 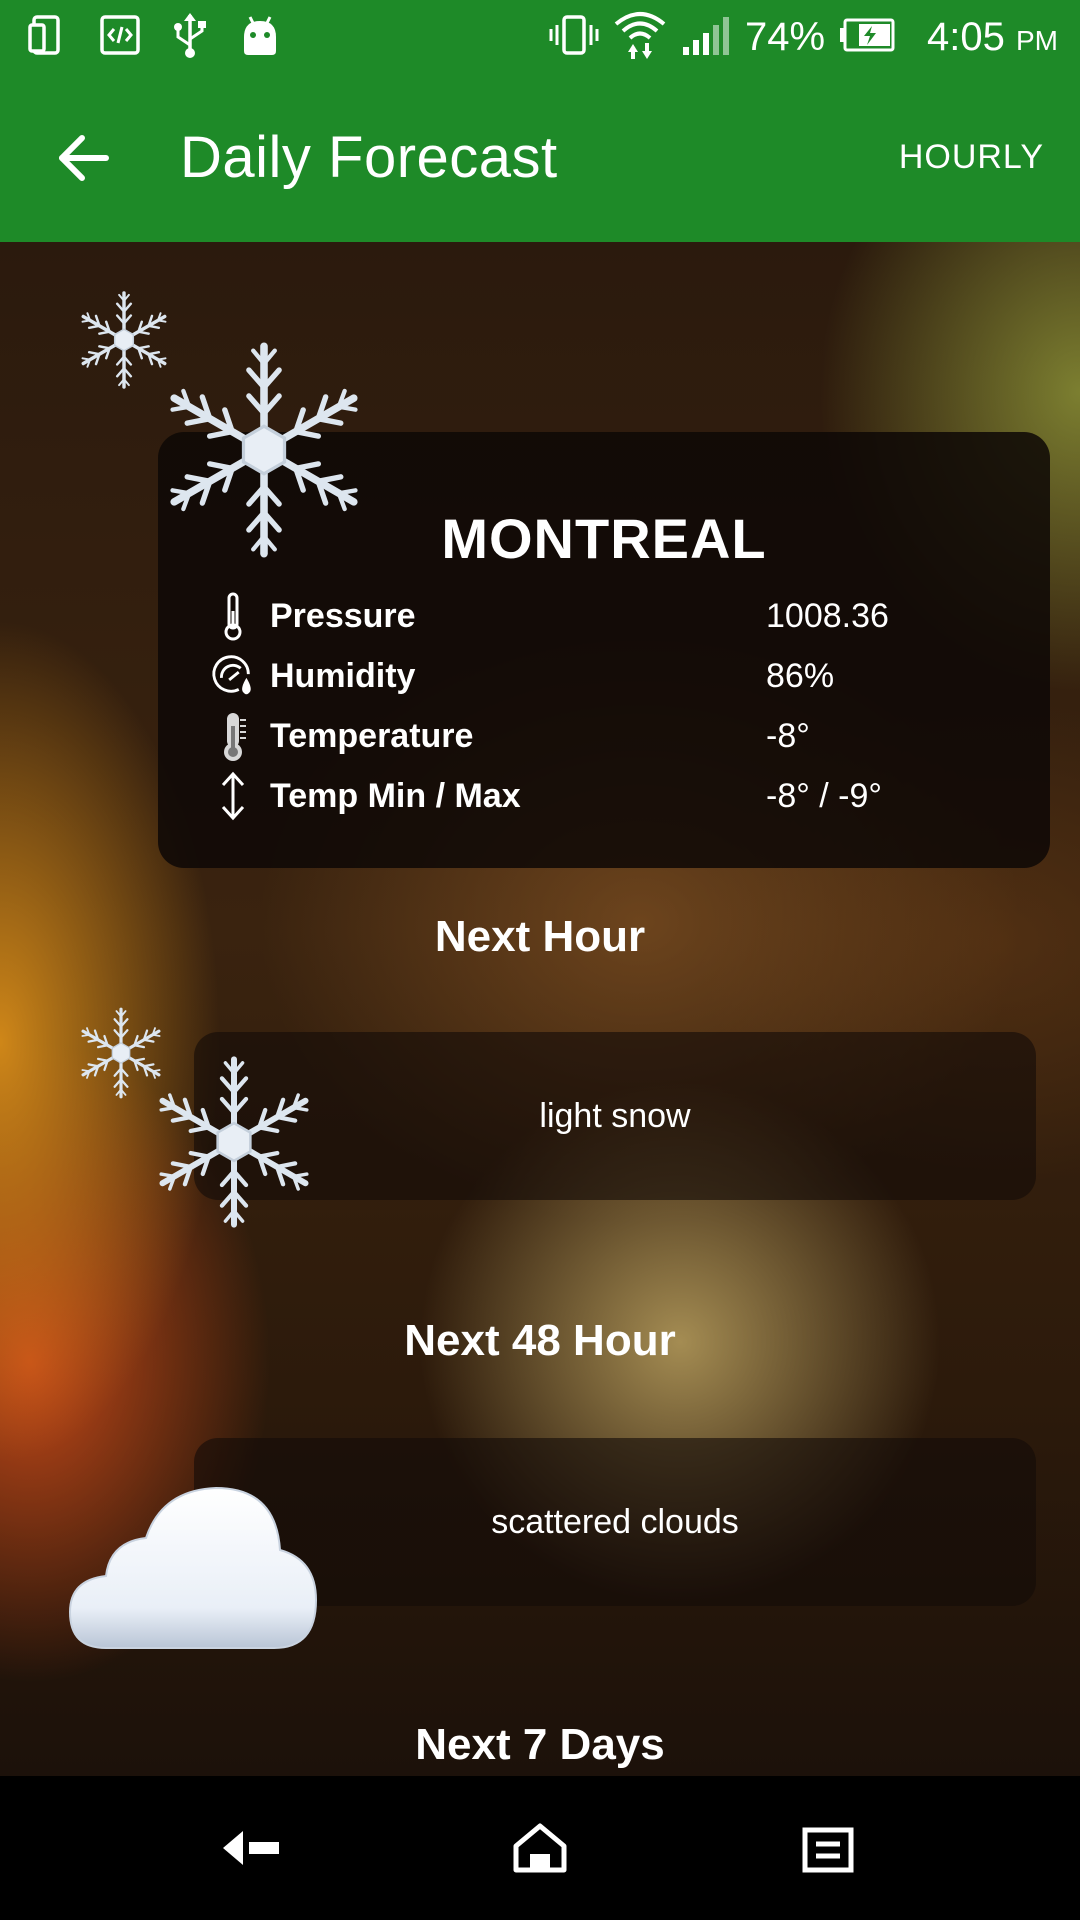 What do you see at coordinates (233, 616) in the screenshot?
I see `thermometer-thin-icon` at bounding box center [233, 616].